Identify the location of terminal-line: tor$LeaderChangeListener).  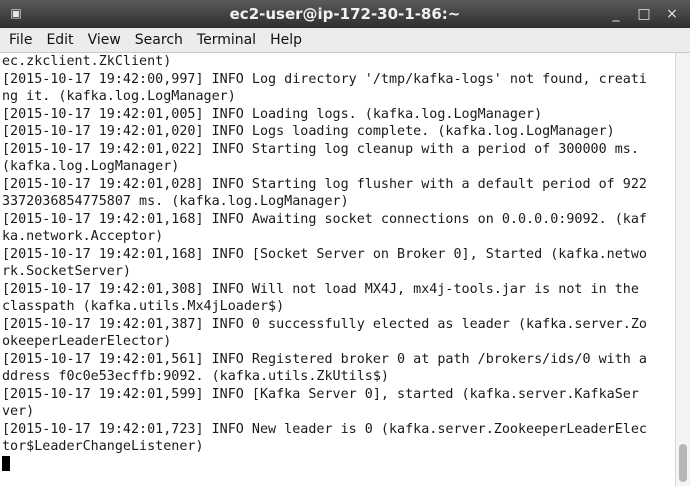
(103, 446).